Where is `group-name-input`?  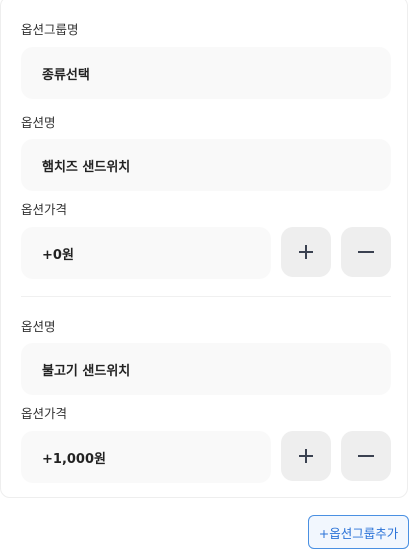
group-name-input is located at coordinates (206, 73).